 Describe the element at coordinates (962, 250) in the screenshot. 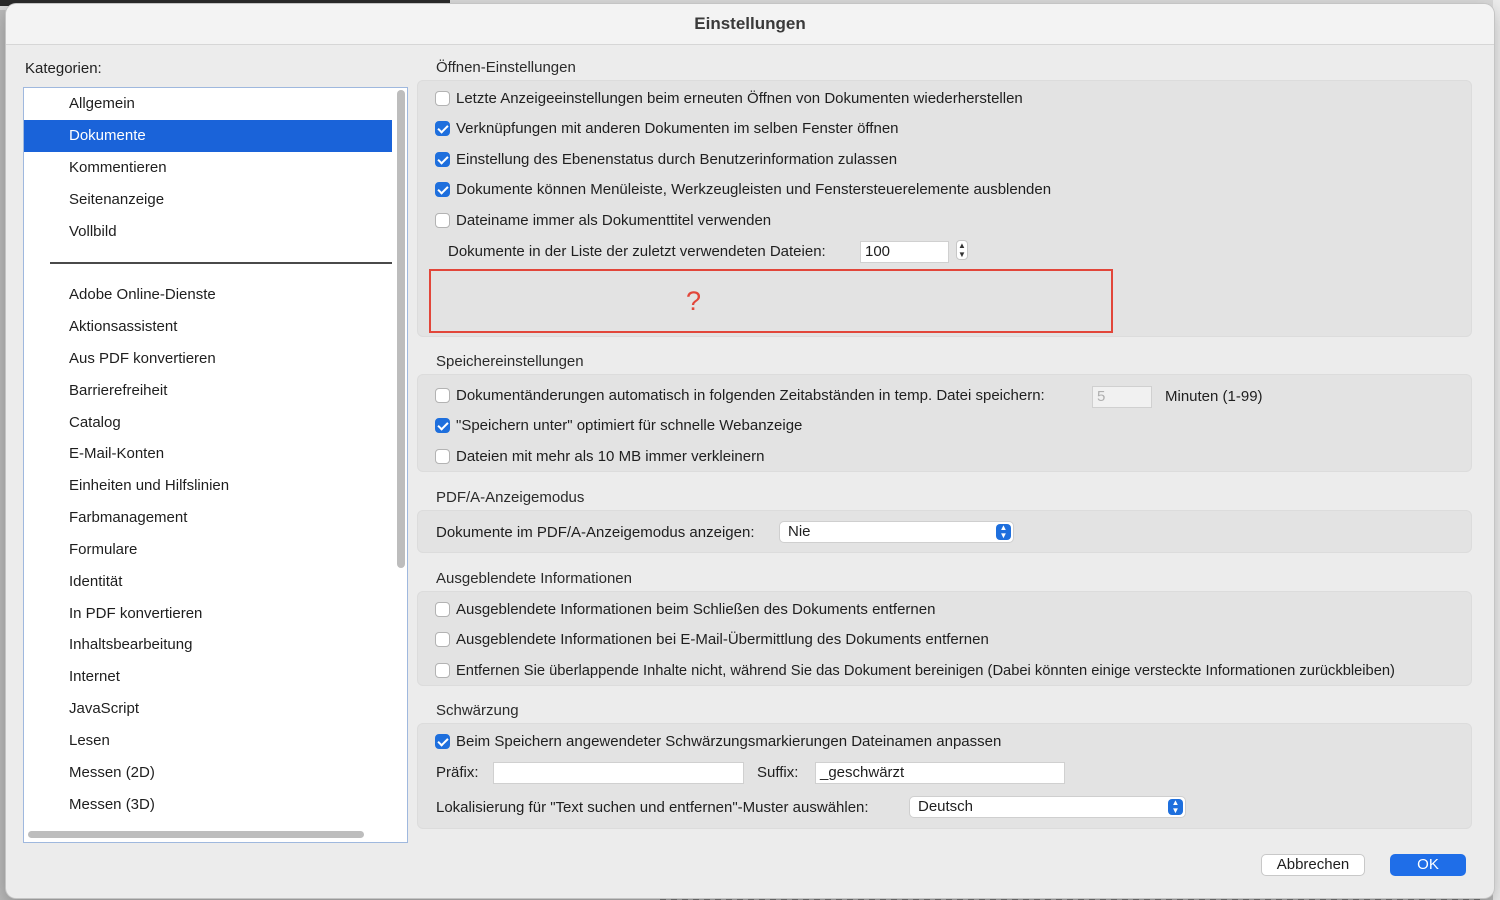

I see `recent-files-stepper: ▲ ▼` at that location.